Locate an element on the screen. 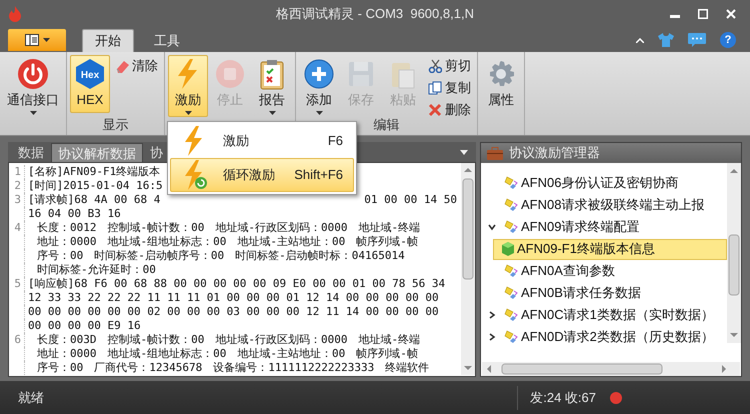  text-line: 序号：00 厂商代号：12345678 设备编号：1111112222223333 终端软件 is located at coordinates (233, 368).